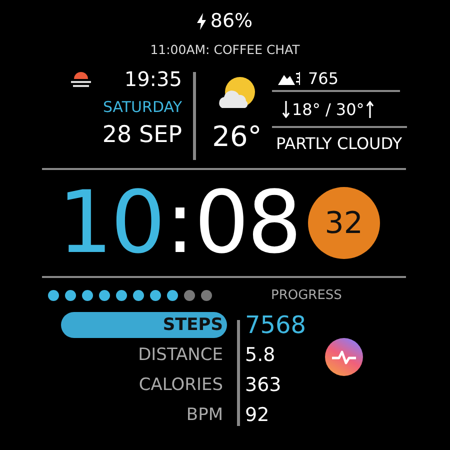 This screenshot has height=450, width=450. What do you see at coordinates (328, 109) in the screenshot?
I see `temperature-range: 18° / 30°` at bounding box center [328, 109].